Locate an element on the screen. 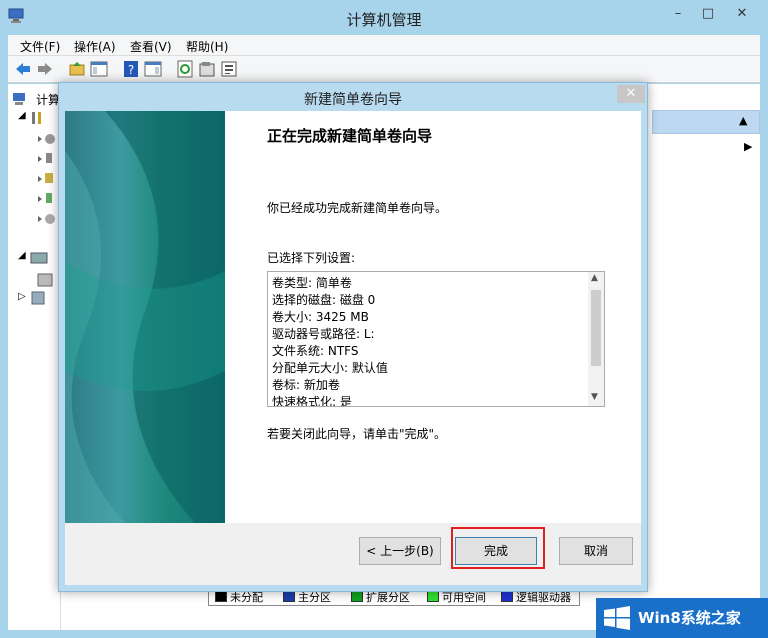 The height and width of the screenshot is (638, 768). scroll-down-icon: ▼ is located at coordinates (594, 397).